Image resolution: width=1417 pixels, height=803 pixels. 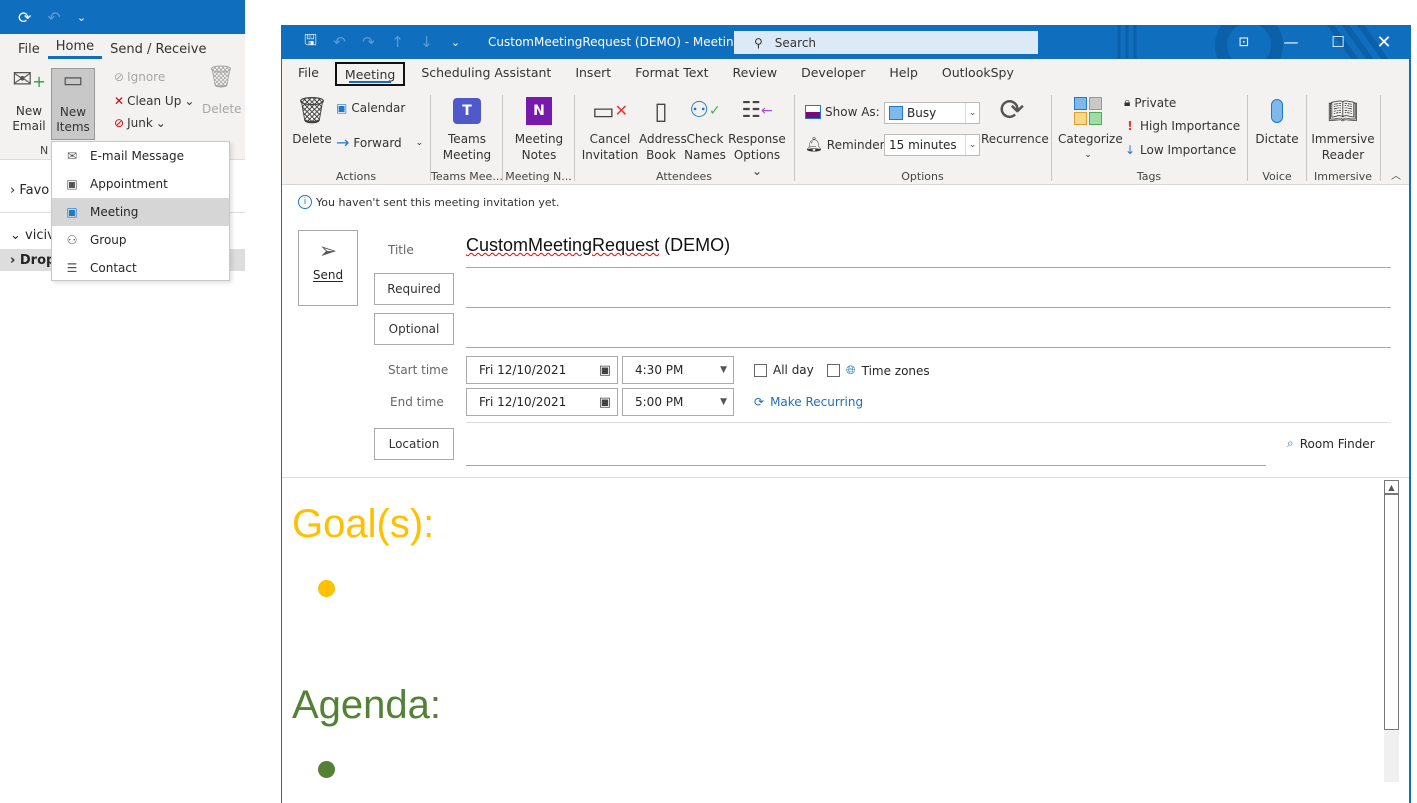 What do you see at coordinates (370, 74) in the screenshot?
I see `tab-meeting: Meeting` at bounding box center [370, 74].